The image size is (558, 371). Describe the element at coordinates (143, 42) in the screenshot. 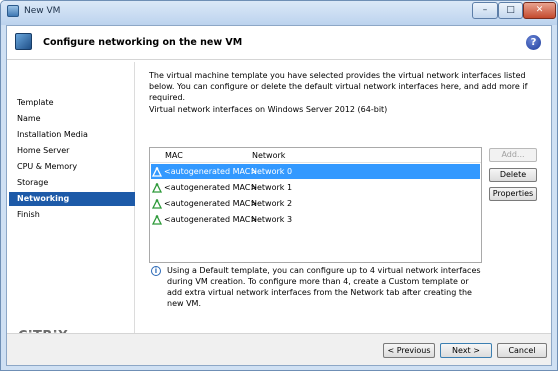

I see `page-title: Configure networking on the new VM` at that location.